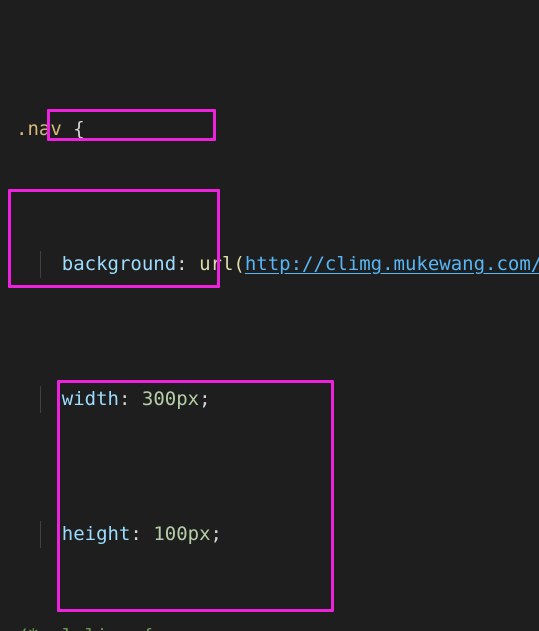 This screenshot has width=539, height=631. I want to click on colon-w: :, so click(124, 399).